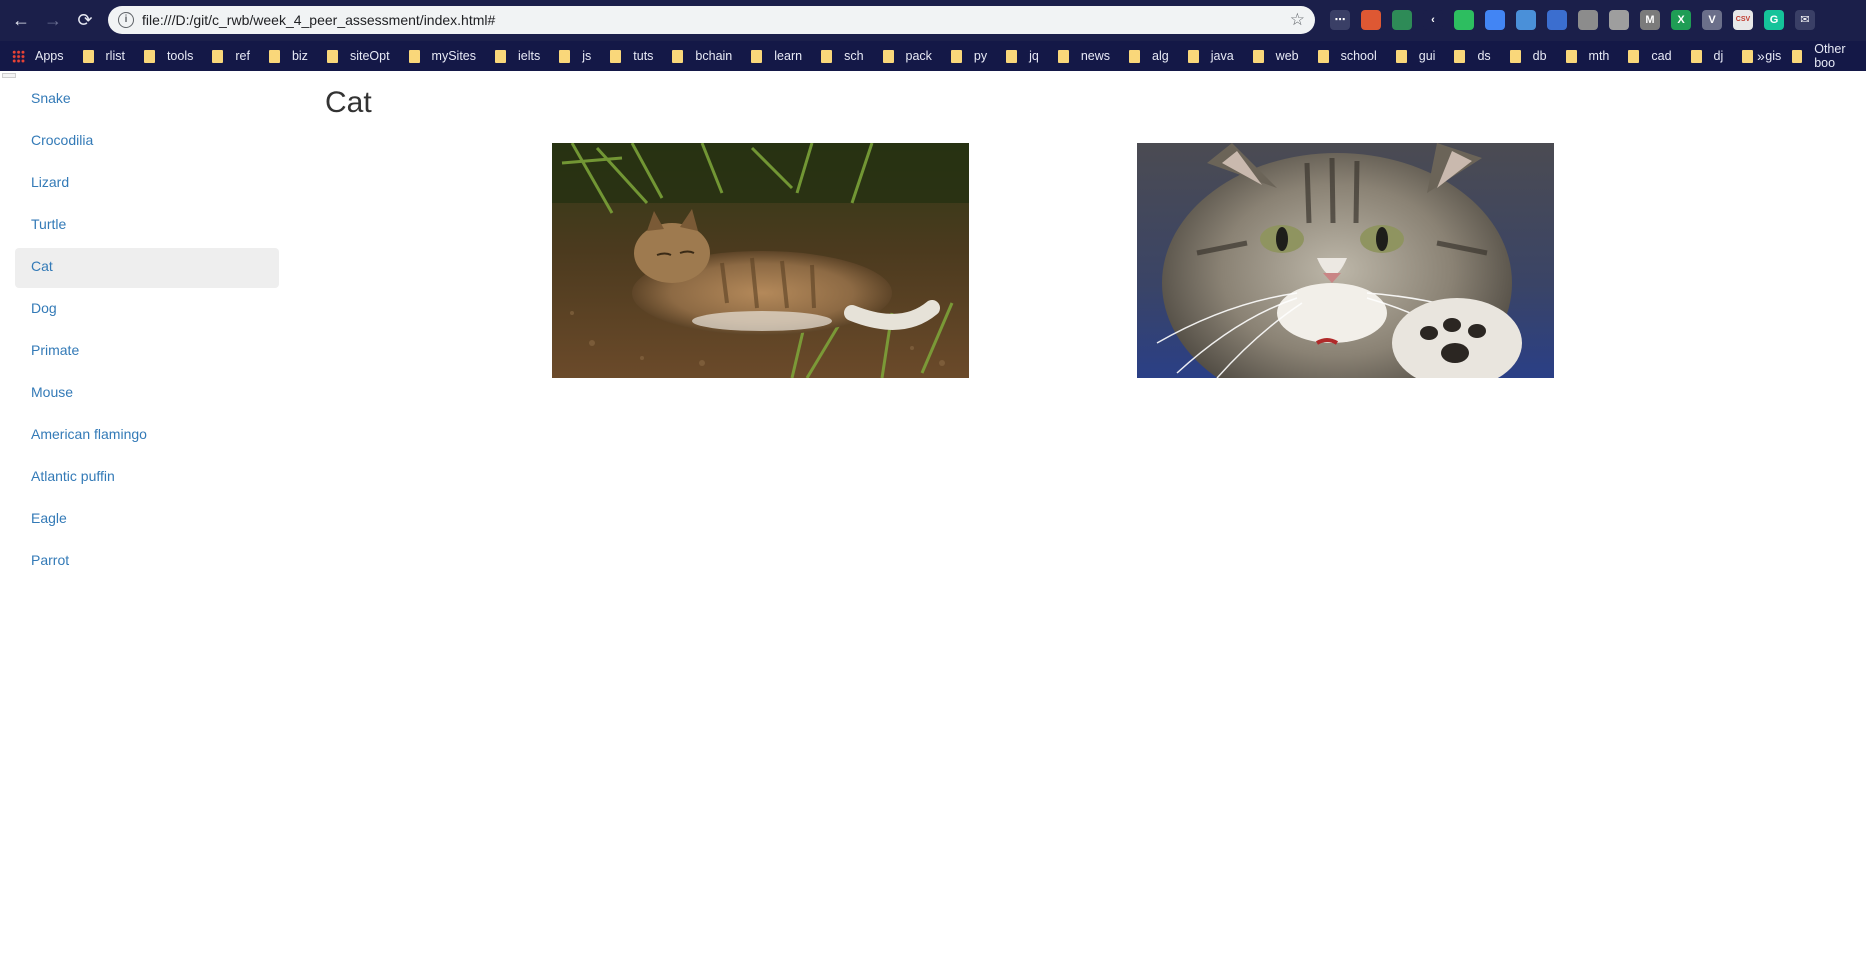  What do you see at coordinates (1539, 56) in the screenshot?
I see `bookmark-label: db` at bounding box center [1539, 56].